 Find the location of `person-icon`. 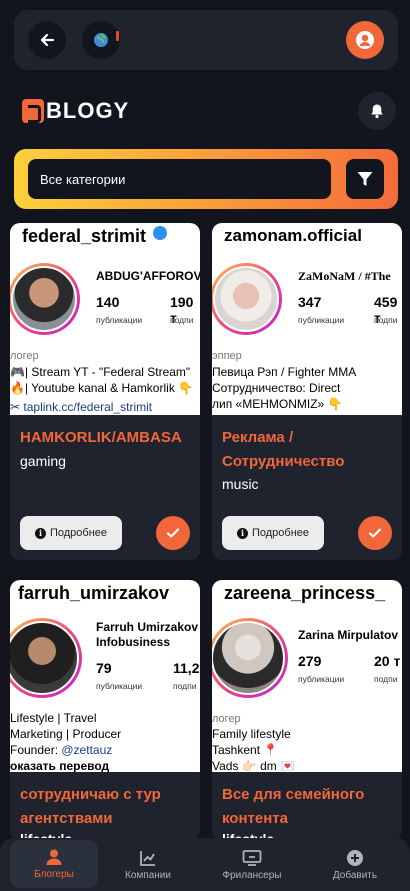

person-icon is located at coordinates (54, 857).